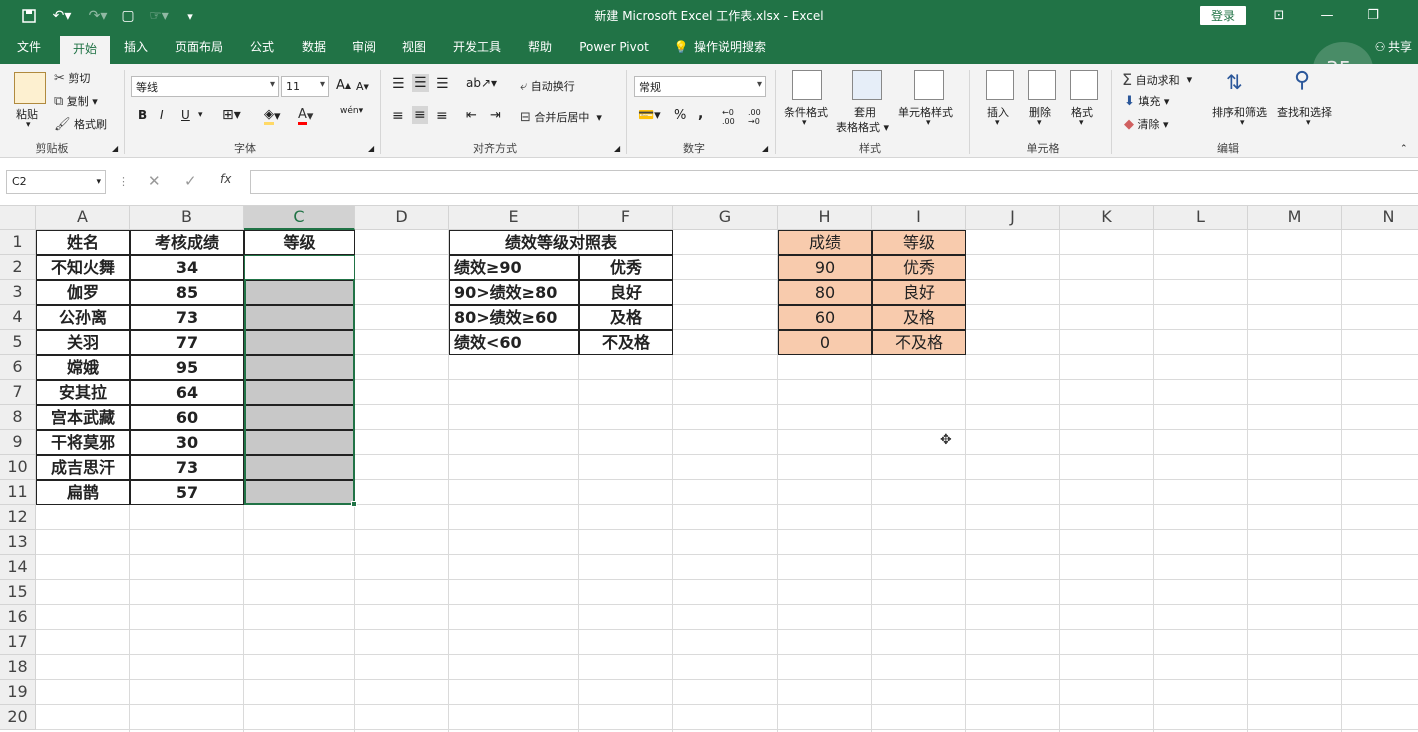 This screenshot has width=1418, height=732. I want to click on tab-data: 数据, so click(314, 48).